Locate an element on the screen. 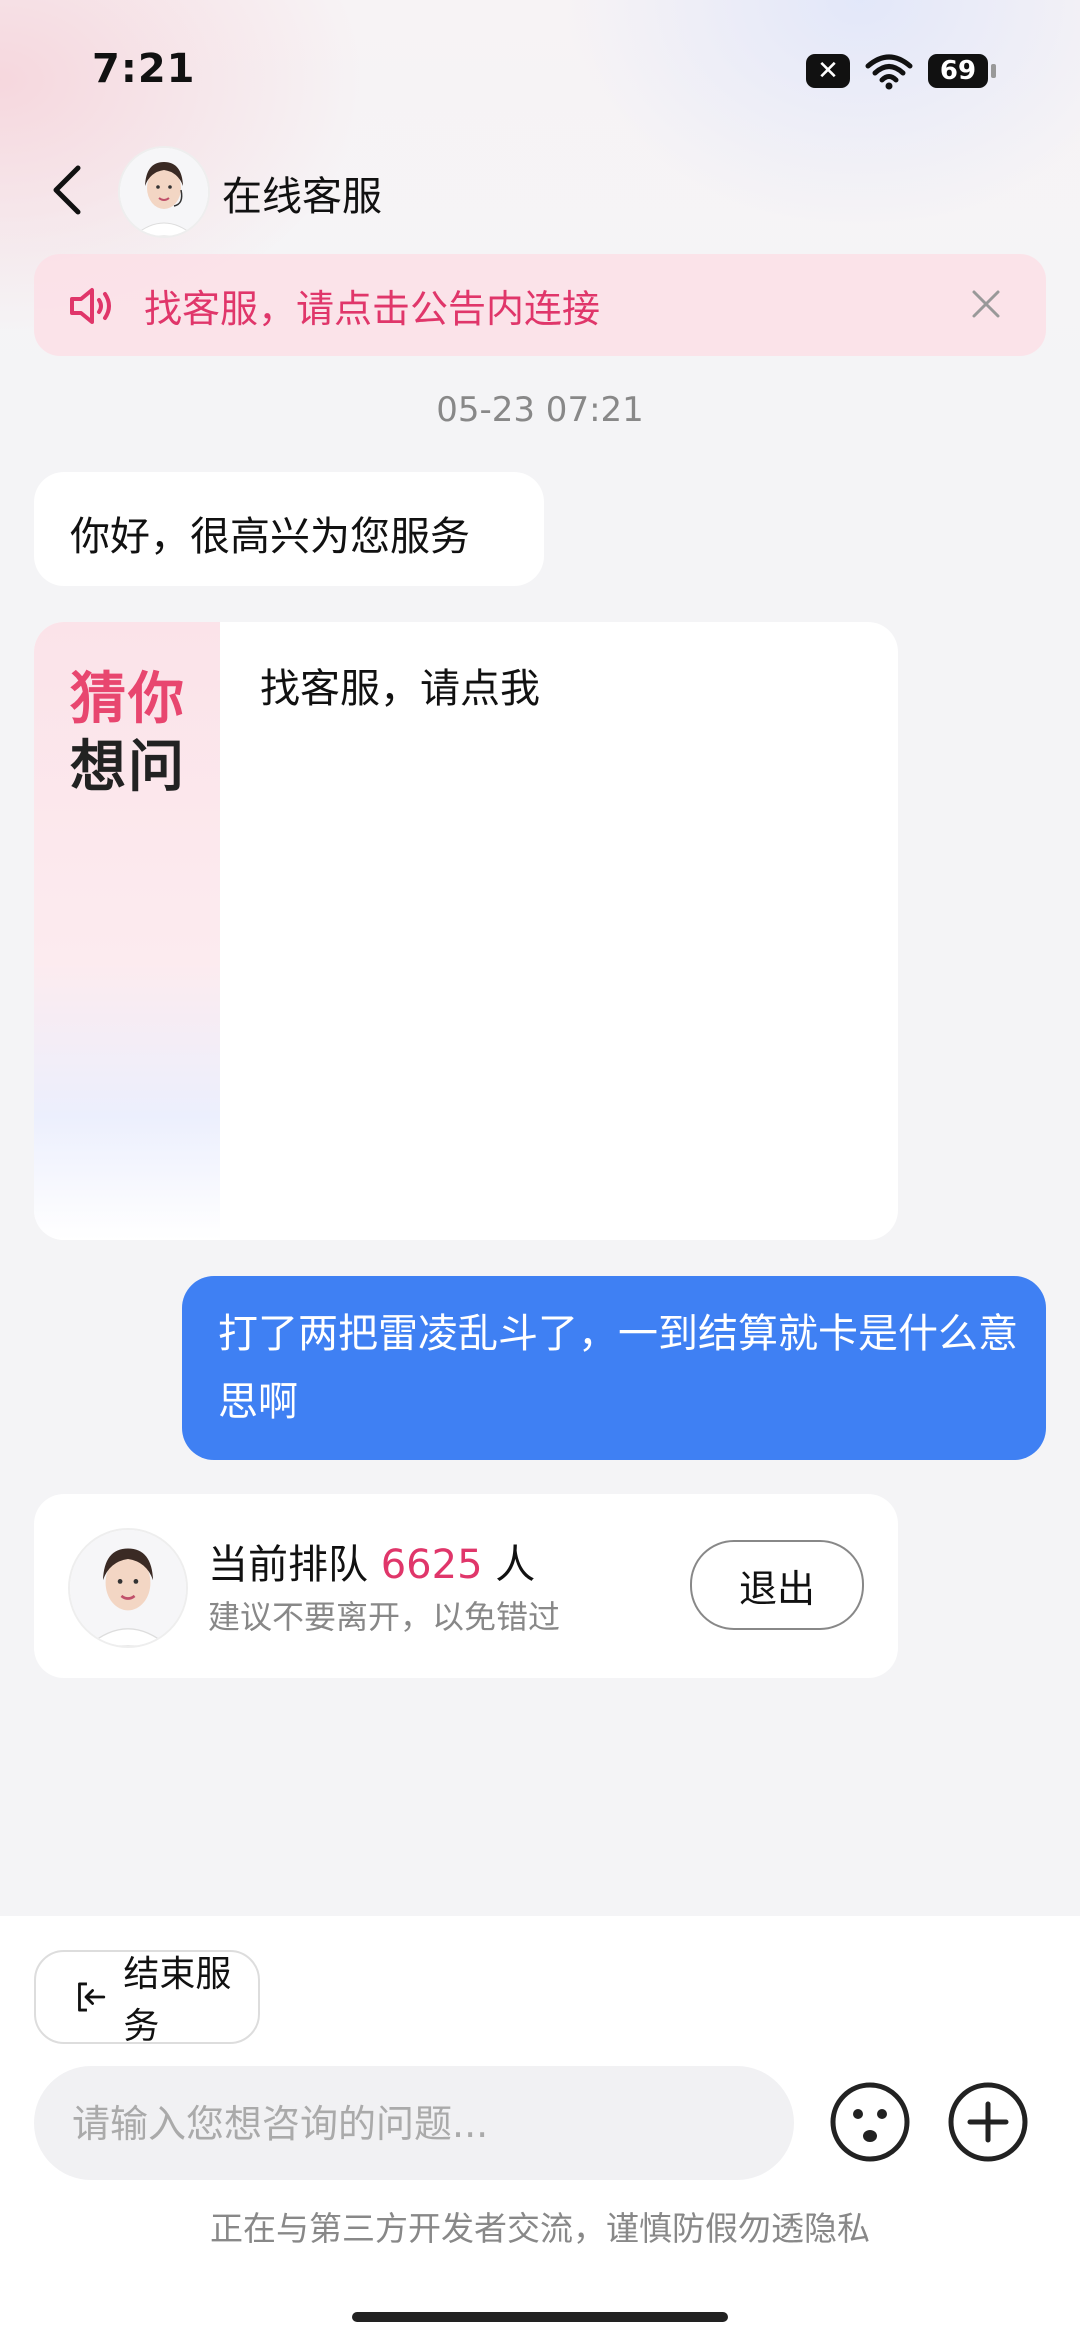  message-input is located at coordinates (412, 2124).